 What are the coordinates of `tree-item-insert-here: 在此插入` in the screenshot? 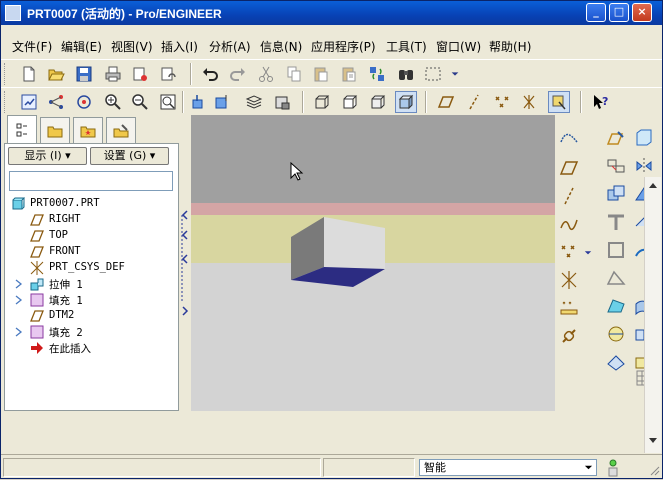 It's located at (90, 348).